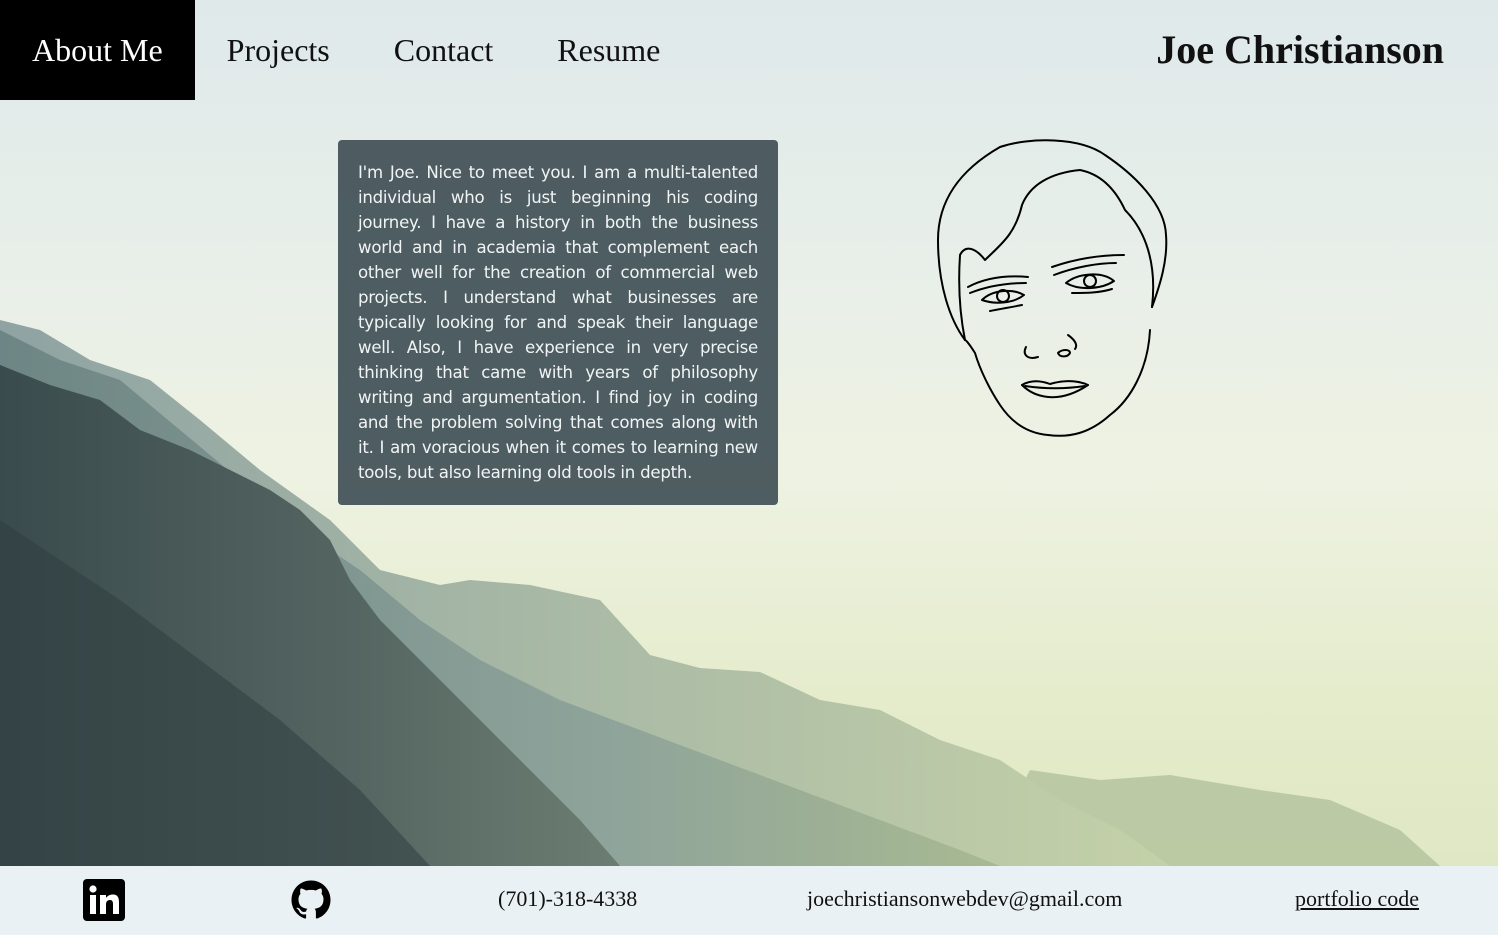 This screenshot has height=935, width=1498. I want to click on site-title: Joe Christianson, so click(1300, 49).